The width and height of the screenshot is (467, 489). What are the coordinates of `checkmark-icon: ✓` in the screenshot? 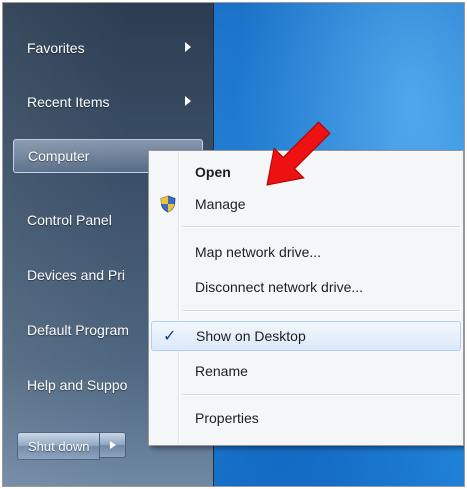 It's located at (170, 335).